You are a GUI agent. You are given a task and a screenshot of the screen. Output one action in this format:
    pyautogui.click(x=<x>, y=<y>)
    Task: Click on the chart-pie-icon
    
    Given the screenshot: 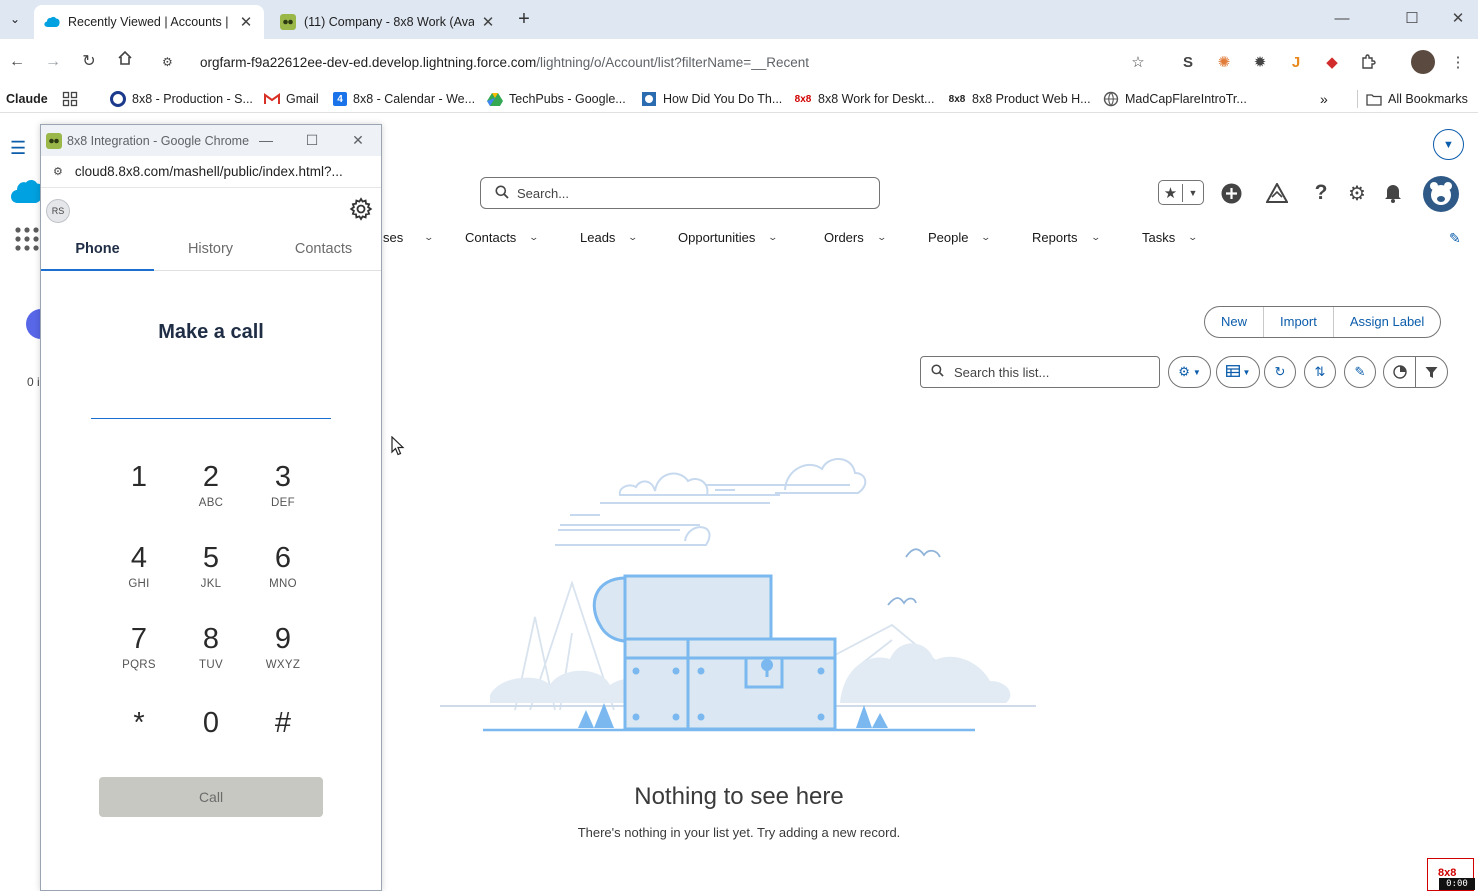 What is the action you would take?
    pyautogui.click(x=1400, y=372)
    